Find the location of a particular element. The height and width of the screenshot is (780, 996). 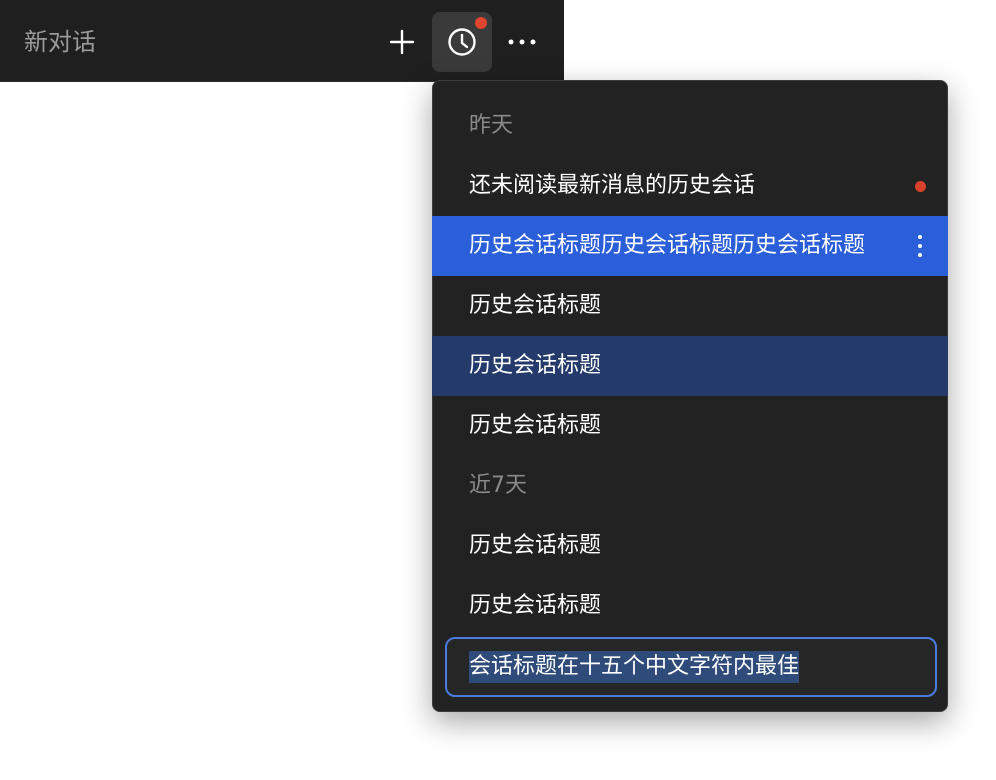

new-chat-button is located at coordinates (402, 42).